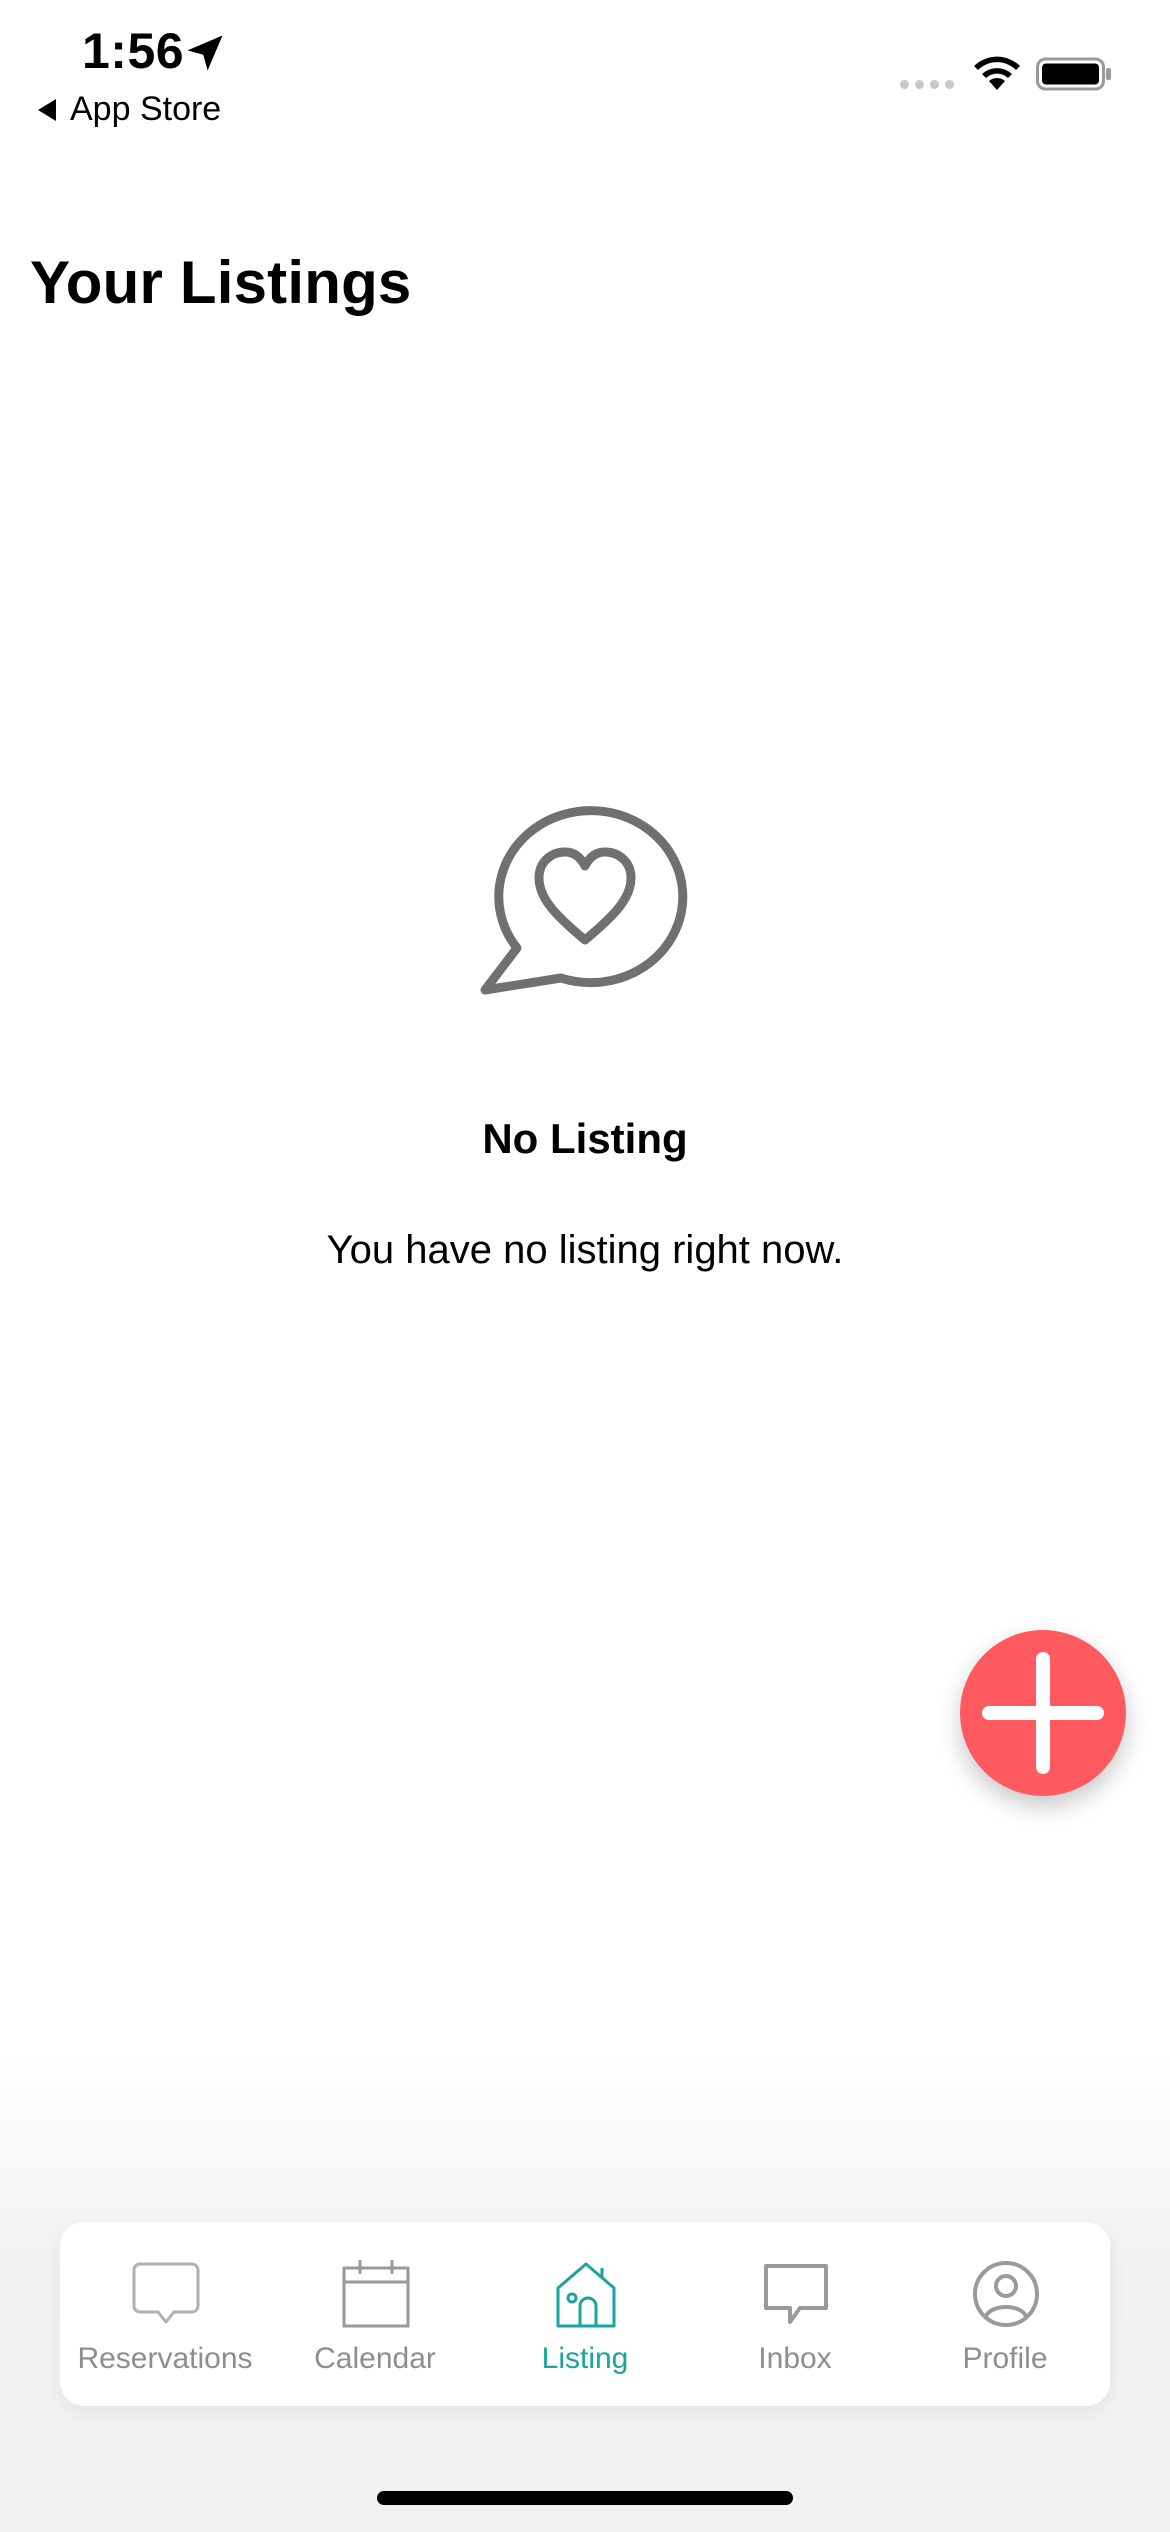 This screenshot has height=2532, width=1170. What do you see at coordinates (795, 2358) in the screenshot?
I see `tab-label-inbox: Inbox` at bounding box center [795, 2358].